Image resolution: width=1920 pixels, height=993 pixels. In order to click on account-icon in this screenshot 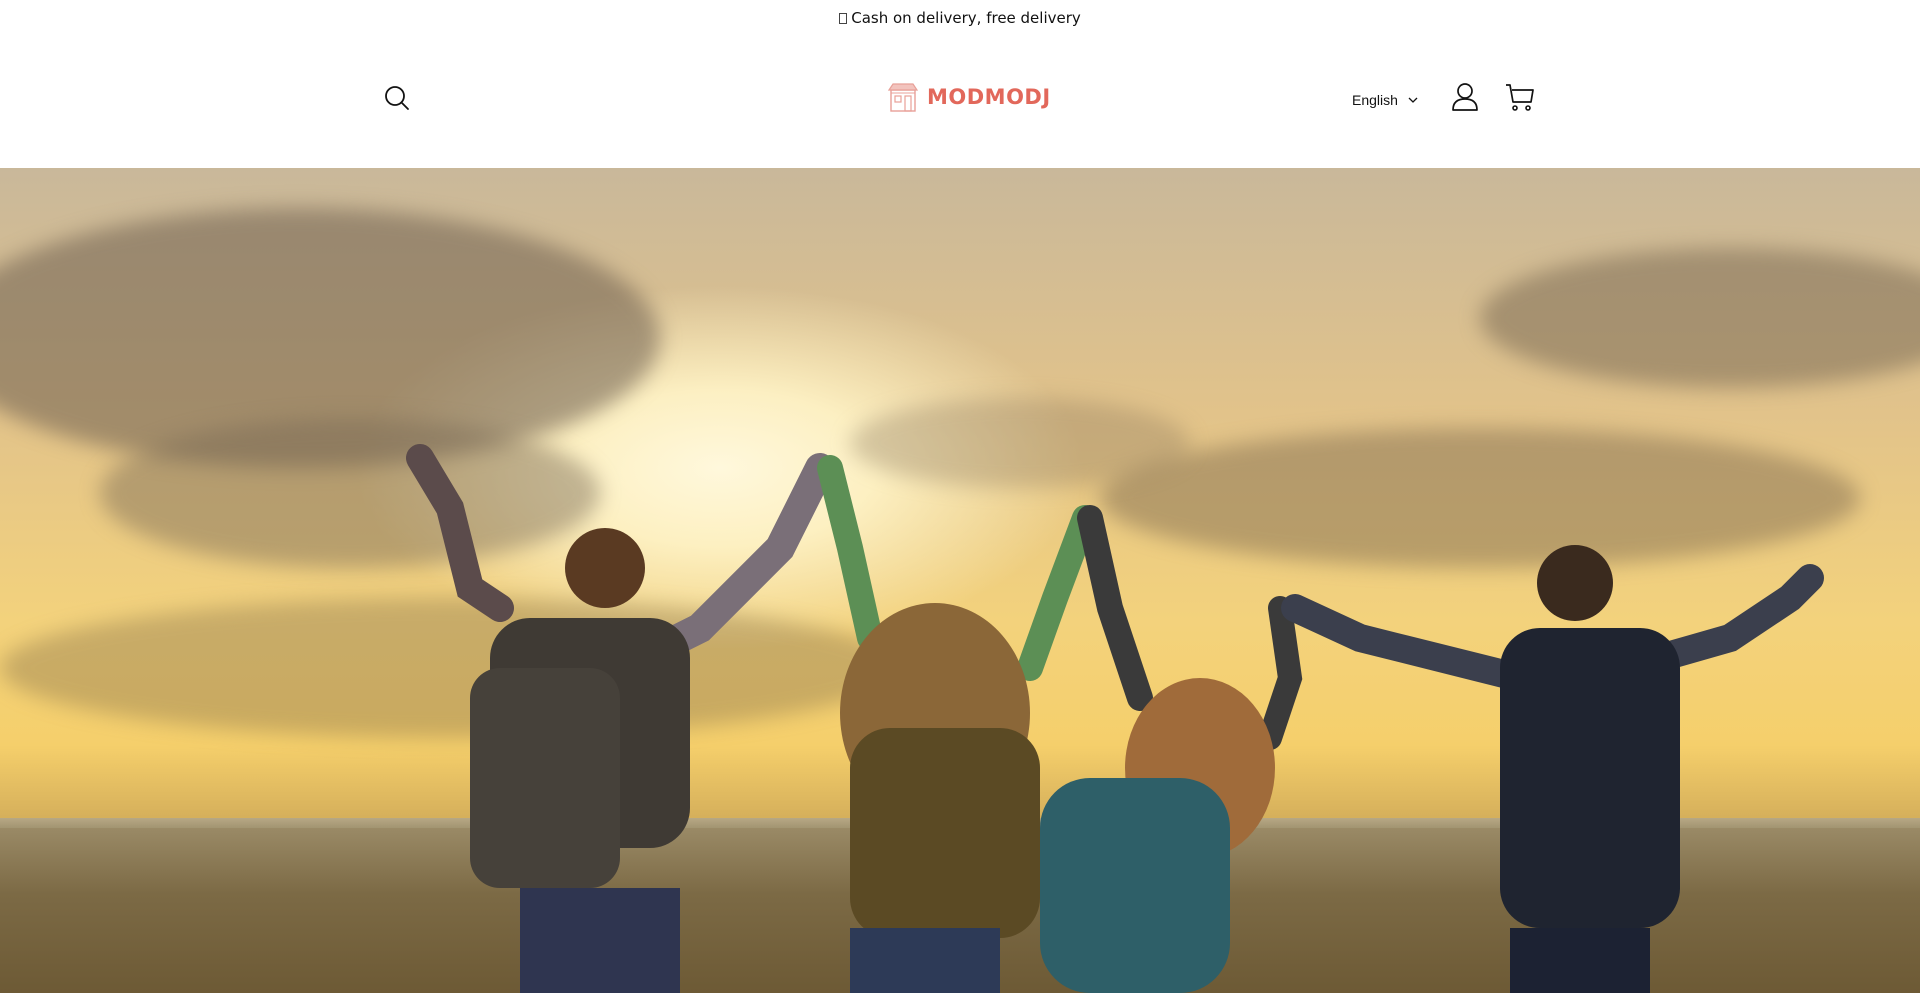, I will do `click(1465, 97)`.